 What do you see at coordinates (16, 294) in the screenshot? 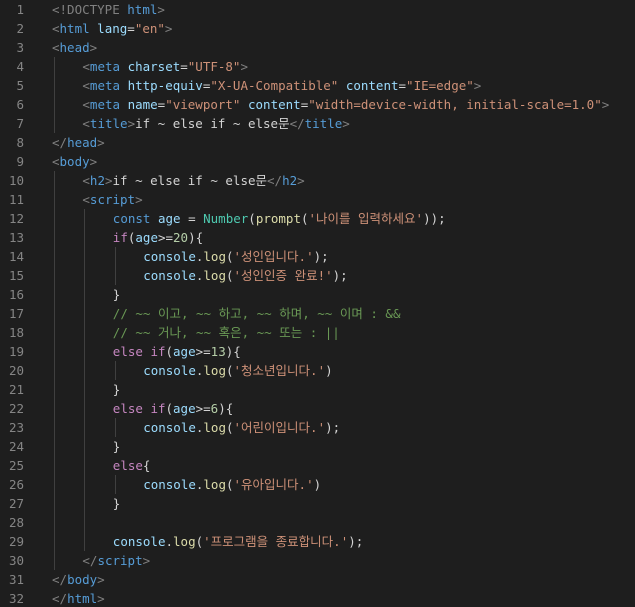
I see `line-number: 16` at bounding box center [16, 294].